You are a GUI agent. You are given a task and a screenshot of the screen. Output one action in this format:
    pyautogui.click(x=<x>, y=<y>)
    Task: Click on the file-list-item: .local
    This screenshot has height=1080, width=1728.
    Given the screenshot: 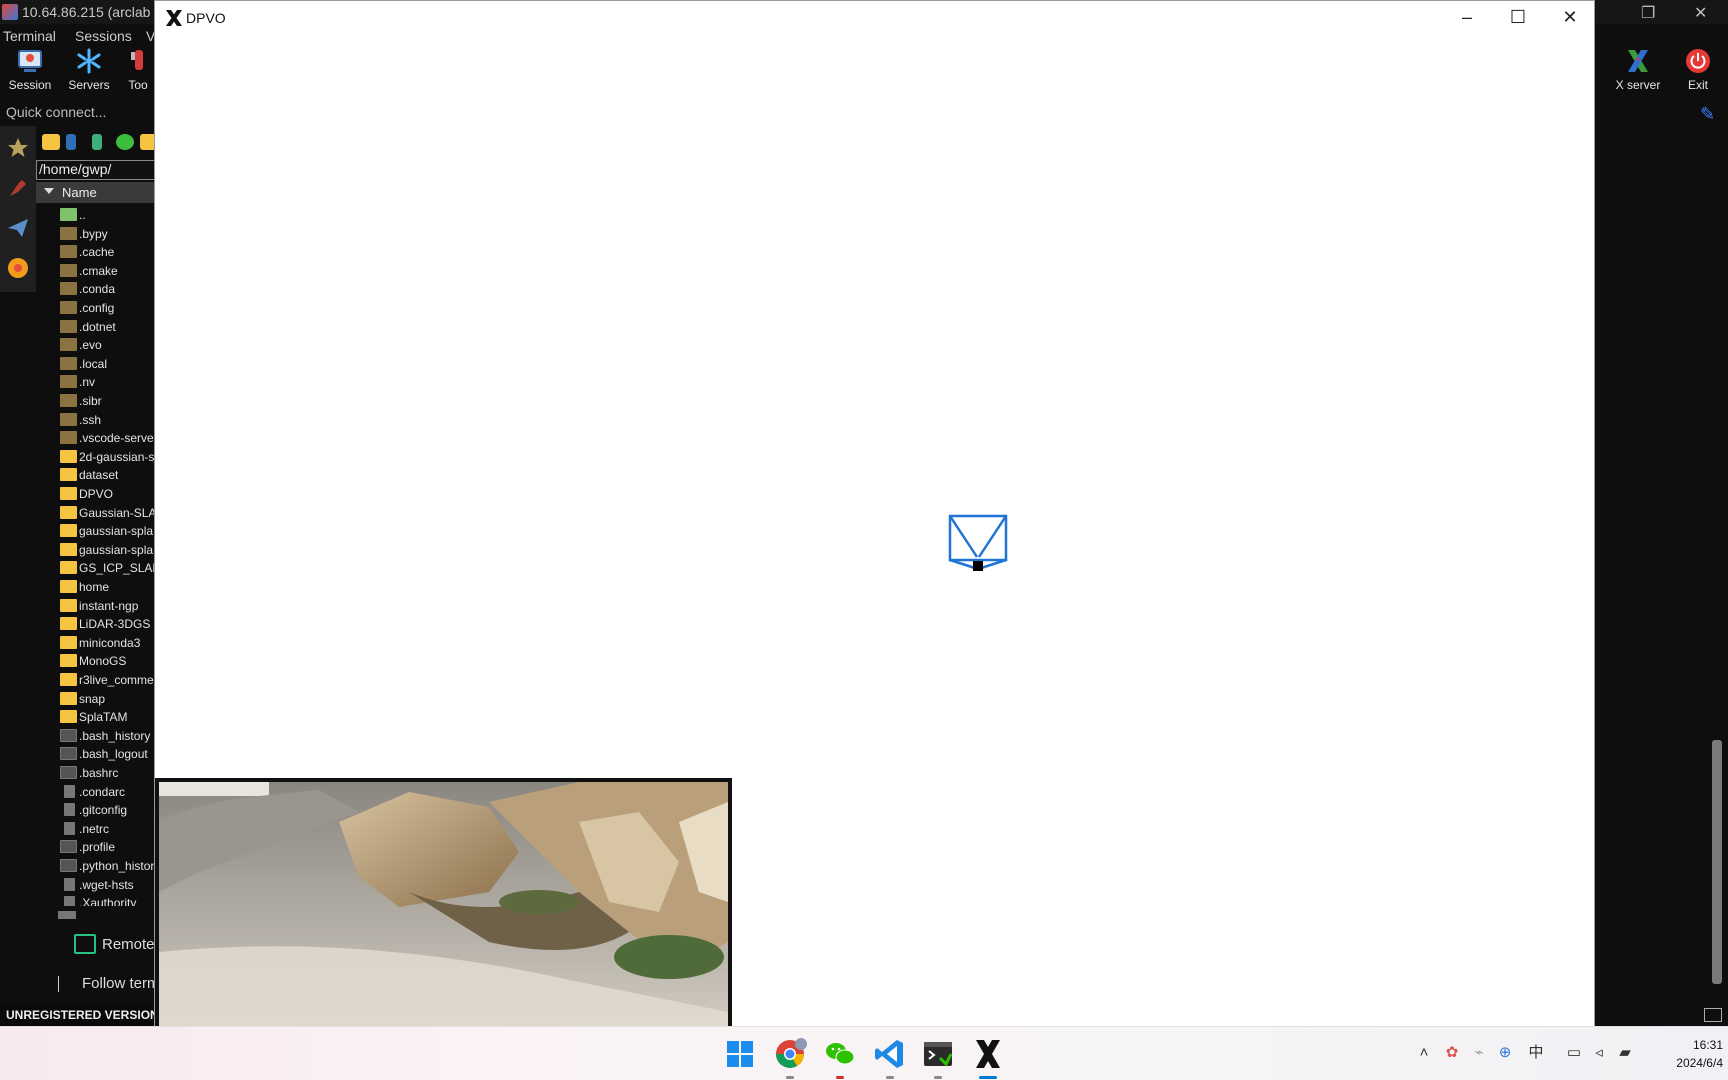 What is the action you would take?
    pyautogui.click(x=107, y=364)
    